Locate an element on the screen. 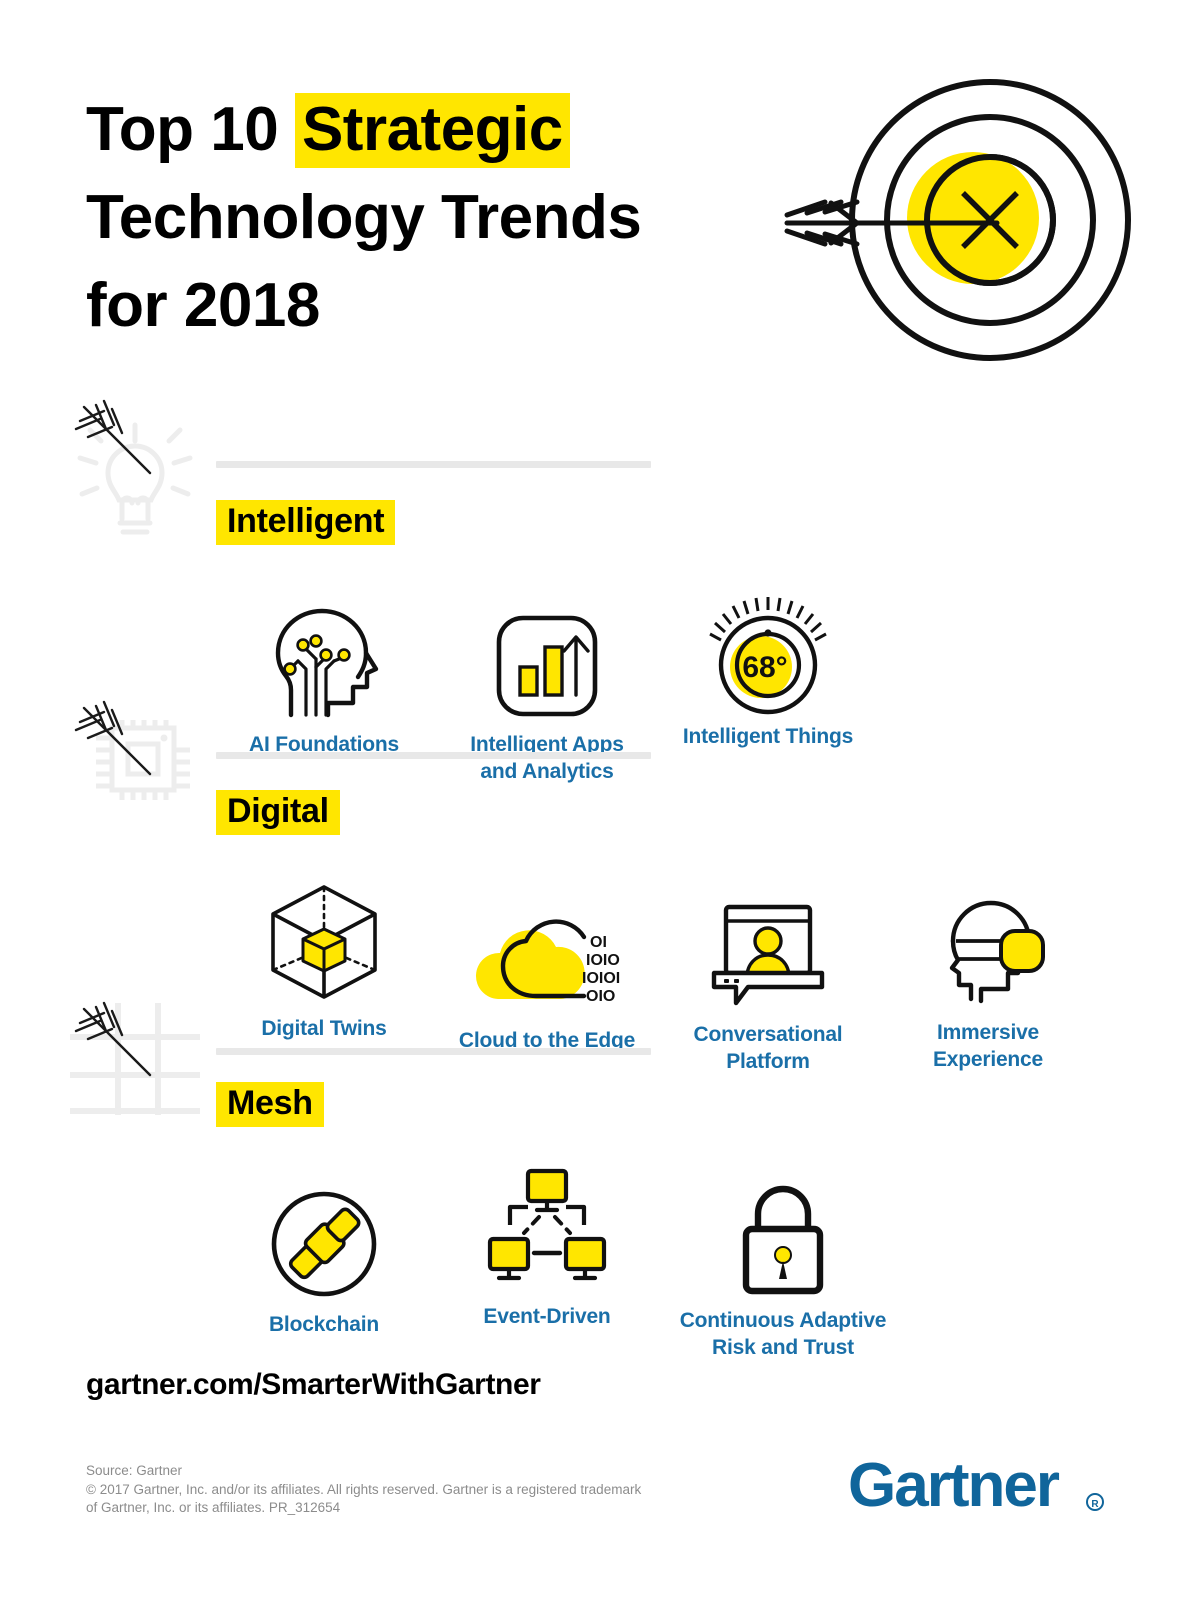 This screenshot has width=1200, height=1620. bar-chart-growth-icon is located at coordinates (547, 666).